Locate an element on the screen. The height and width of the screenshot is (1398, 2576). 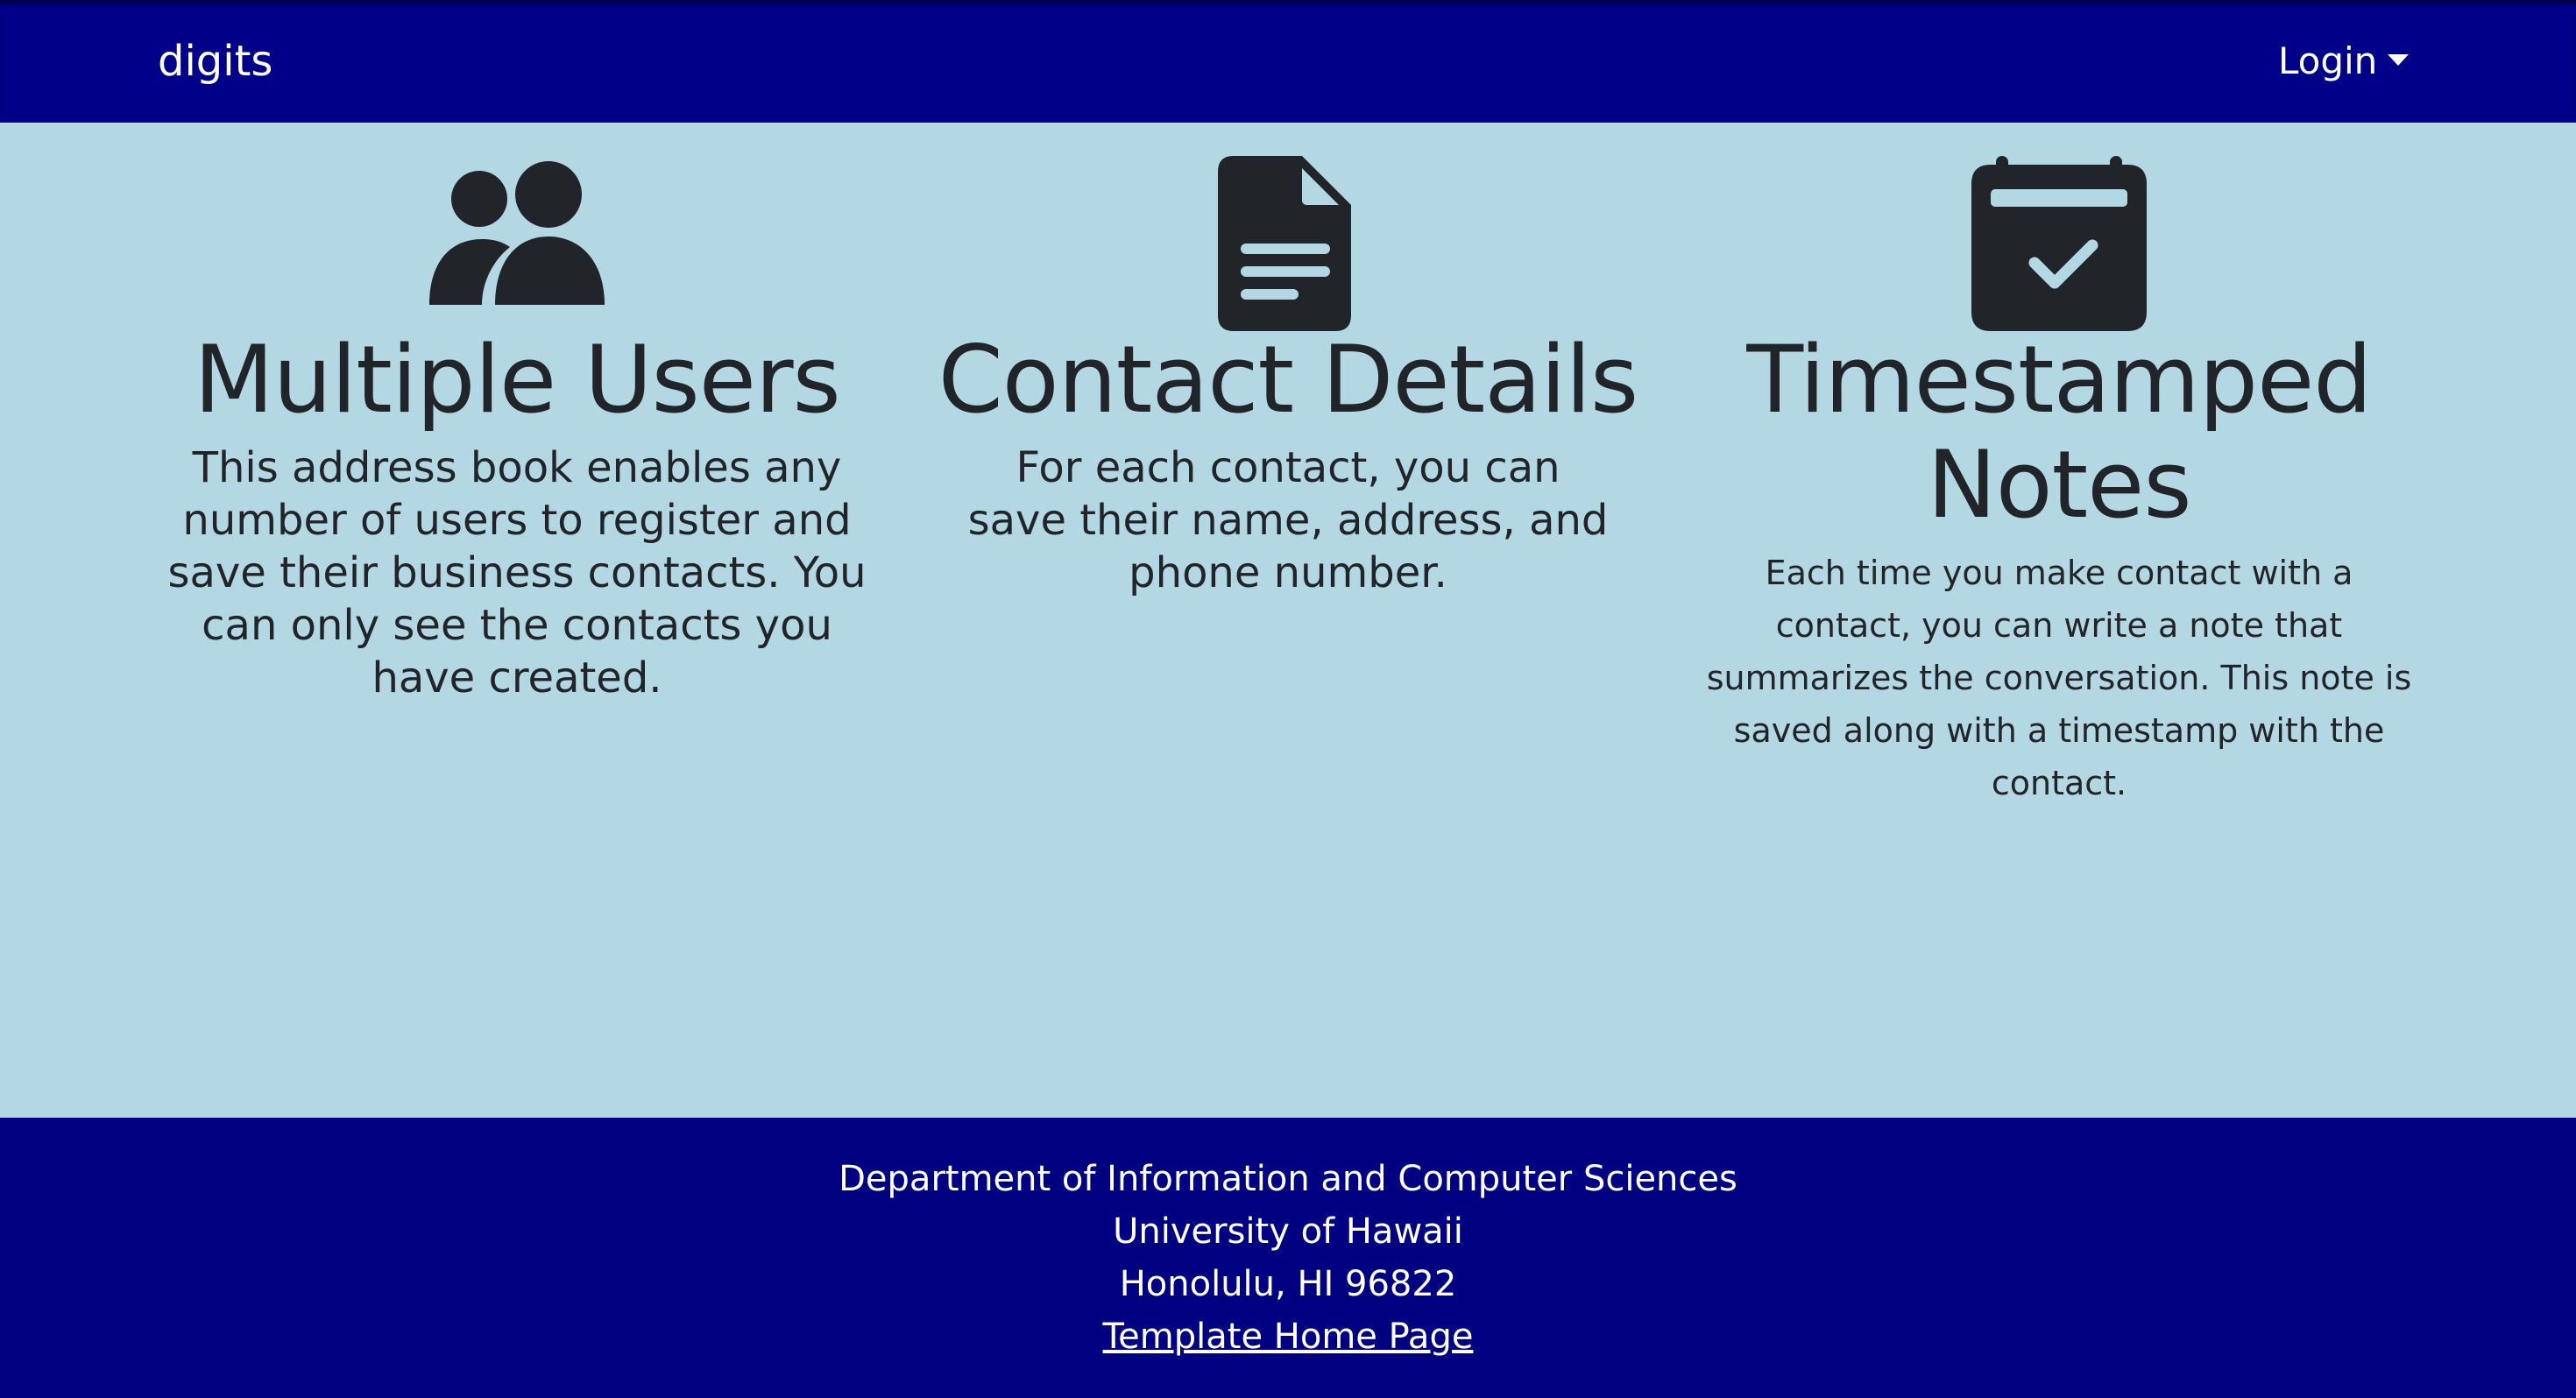
people-fill-icon is located at coordinates (517, 235).